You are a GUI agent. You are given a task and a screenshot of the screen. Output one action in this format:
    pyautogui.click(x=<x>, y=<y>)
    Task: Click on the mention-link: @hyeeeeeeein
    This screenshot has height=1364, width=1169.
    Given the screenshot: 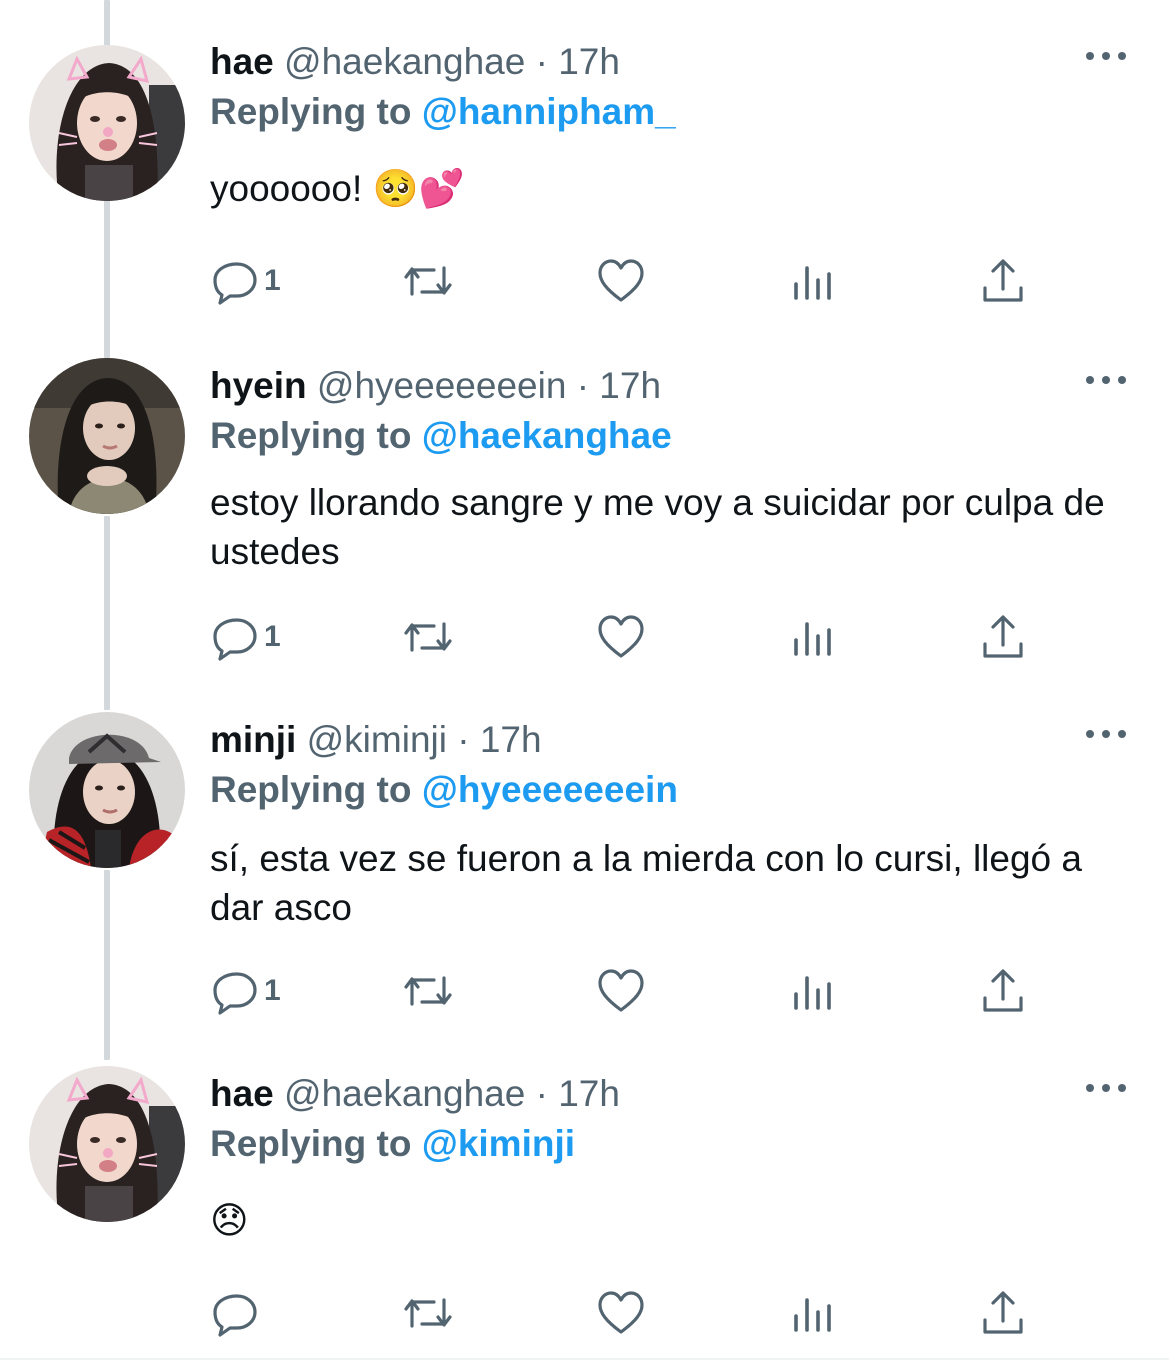 What is the action you would take?
    pyautogui.click(x=550, y=789)
    